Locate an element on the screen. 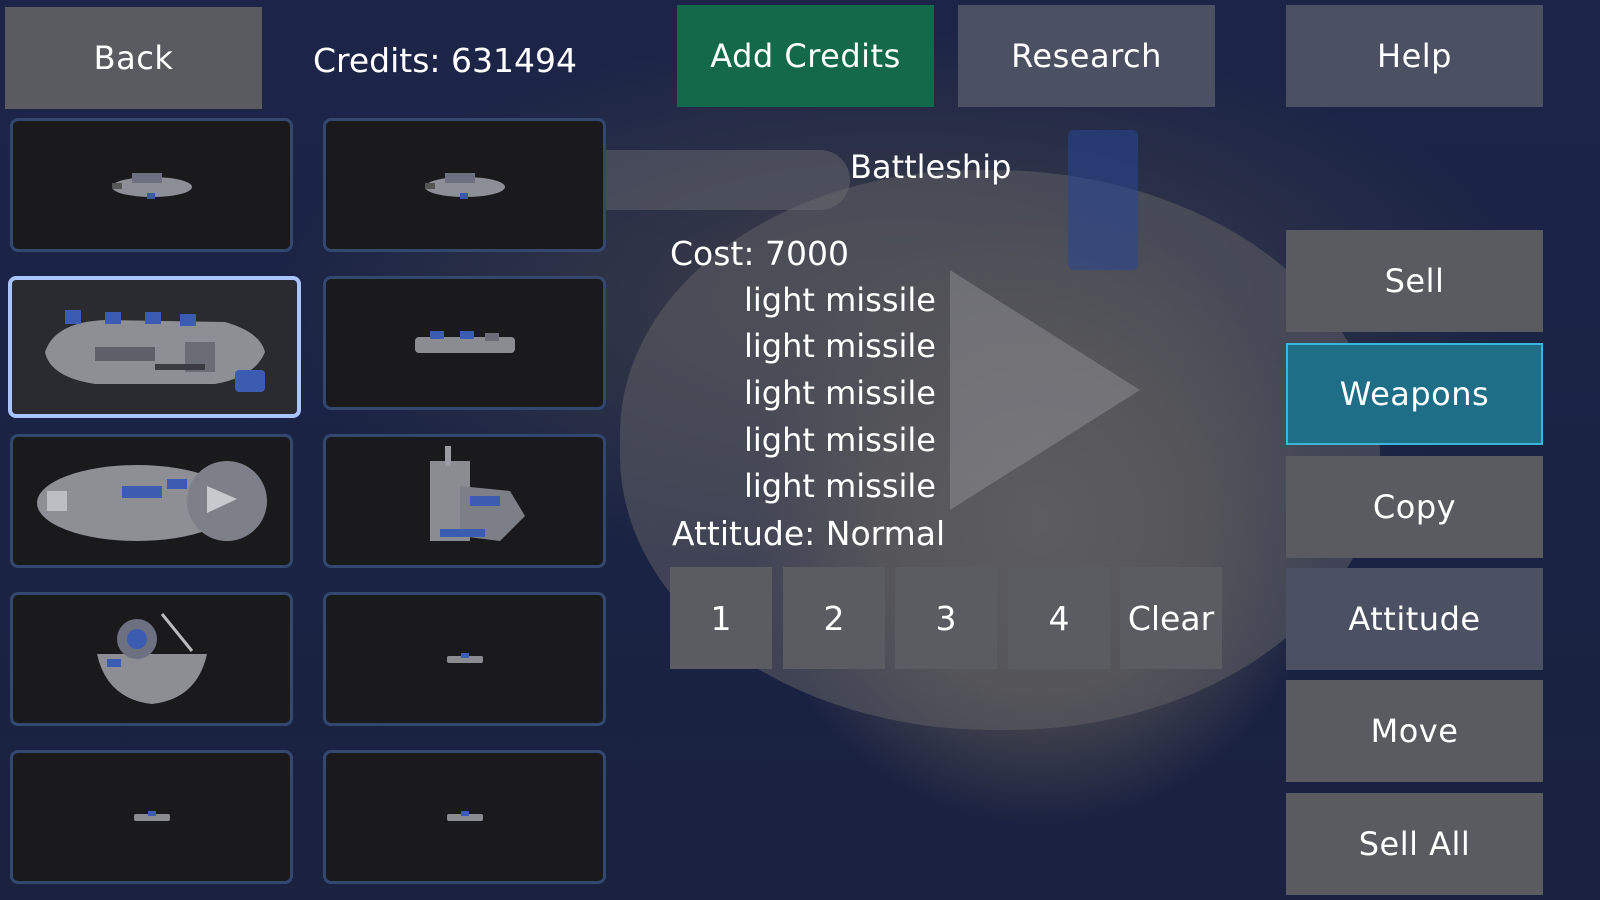 Image resolution: width=1600 pixels, height=900 pixels. ship-attitude: Attitude: Normal is located at coordinates (809, 533).